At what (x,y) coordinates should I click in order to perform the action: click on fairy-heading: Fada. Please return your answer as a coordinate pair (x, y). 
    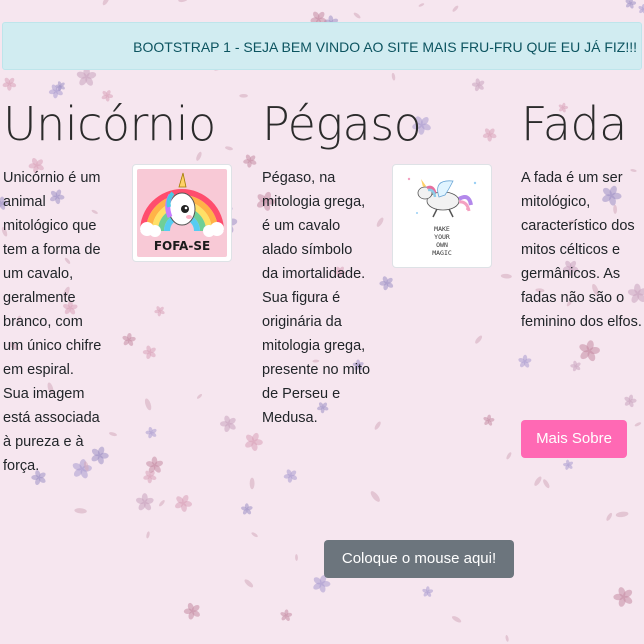
    Looking at the image, I should click on (574, 124).